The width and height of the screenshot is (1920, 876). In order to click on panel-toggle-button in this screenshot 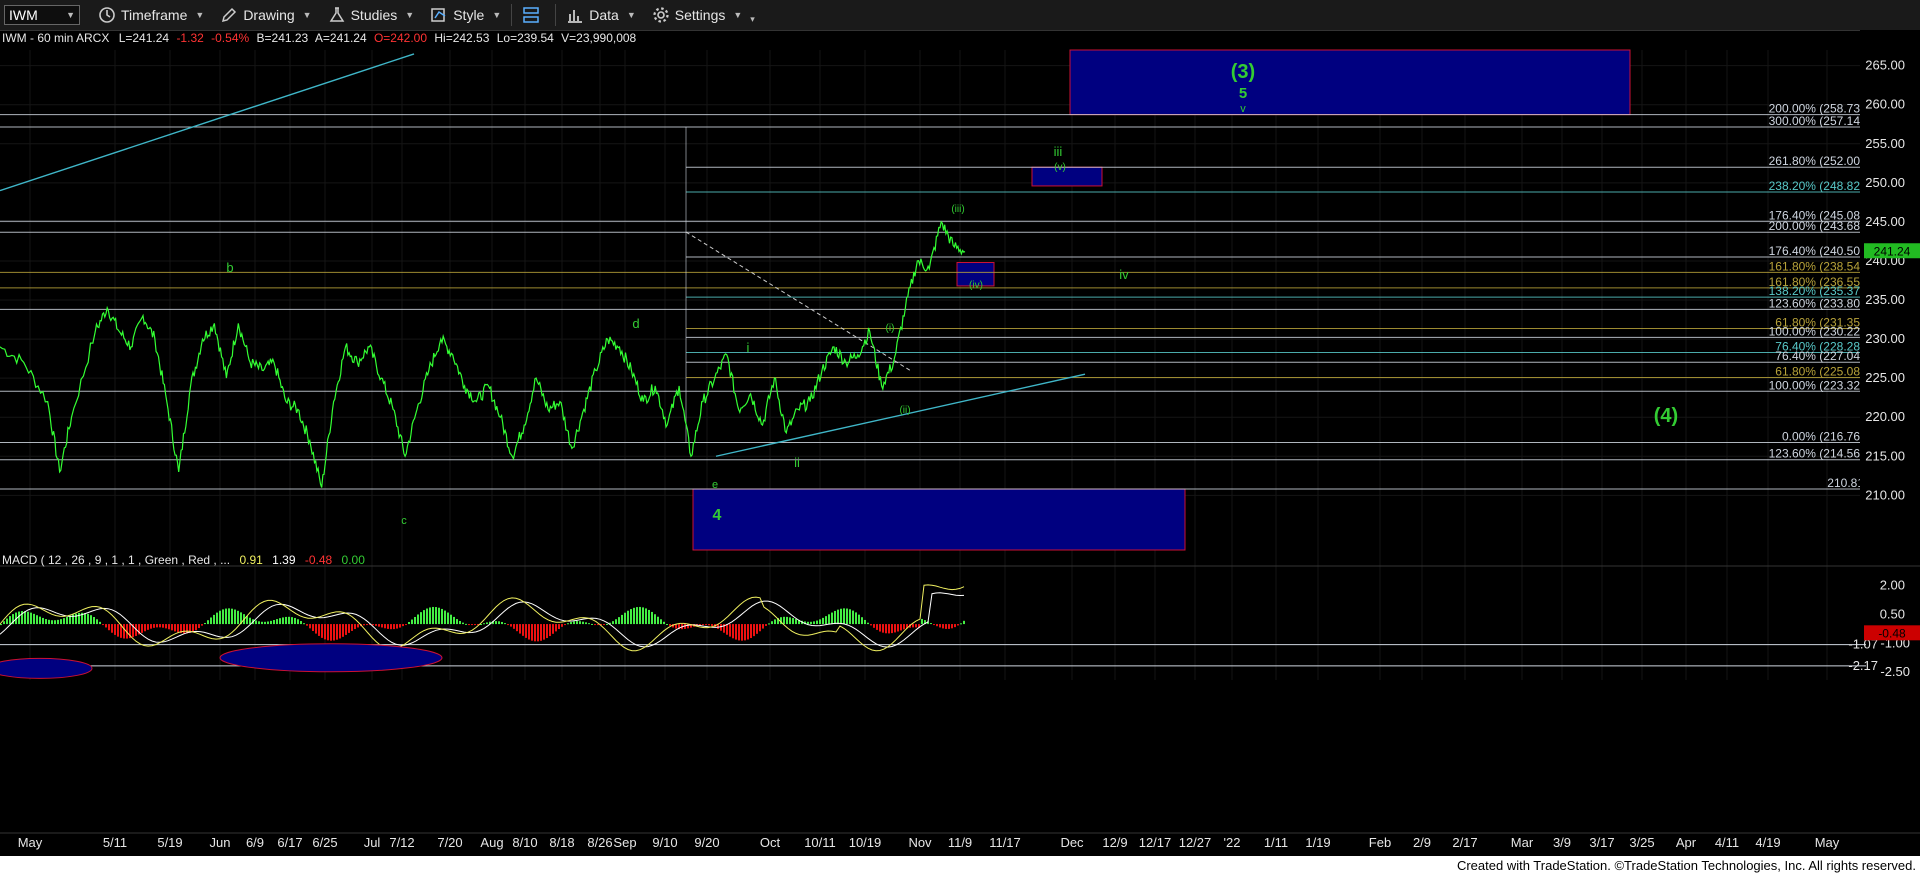, I will do `click(533, 15)`.